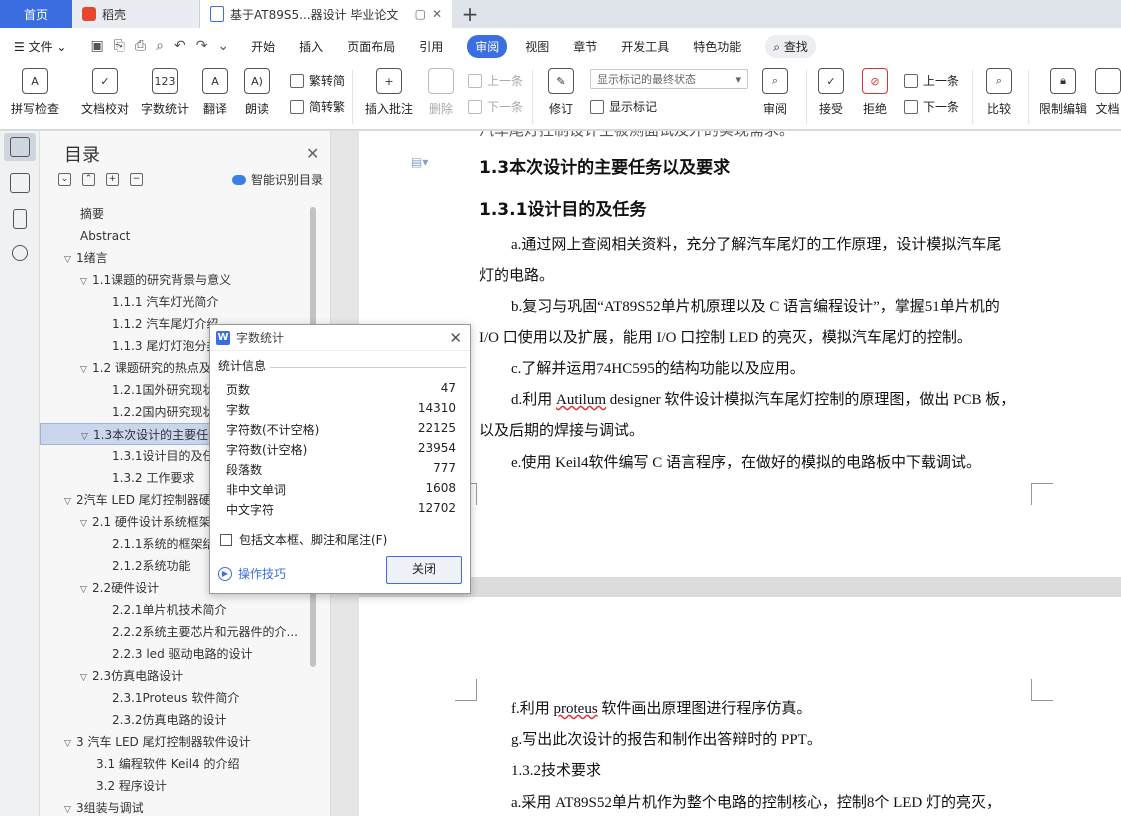 The image size is (1121, 816). I want to click on undo-icon: ↶, so click(180, 46).